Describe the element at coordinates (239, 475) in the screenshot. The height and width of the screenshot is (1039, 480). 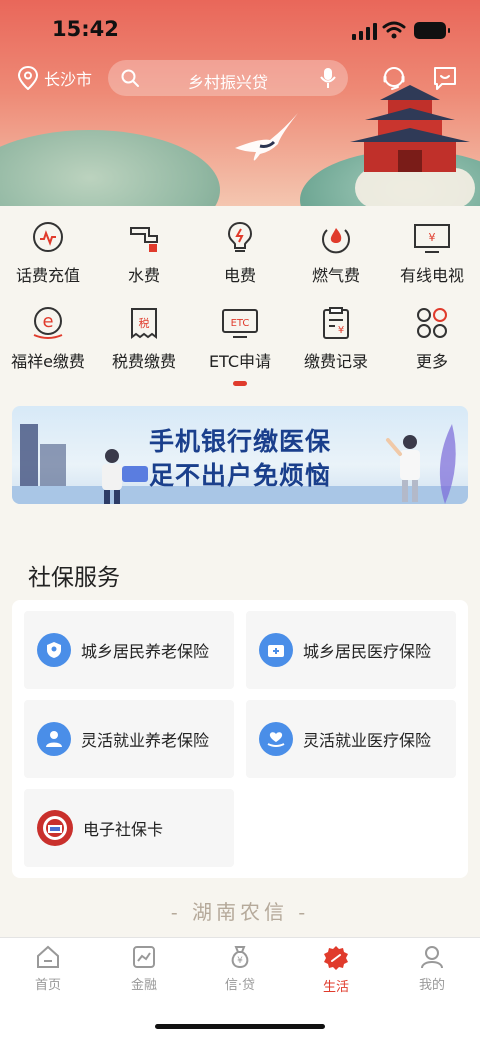
I see `banner-subline: 足不出户免烦恼` at that location.